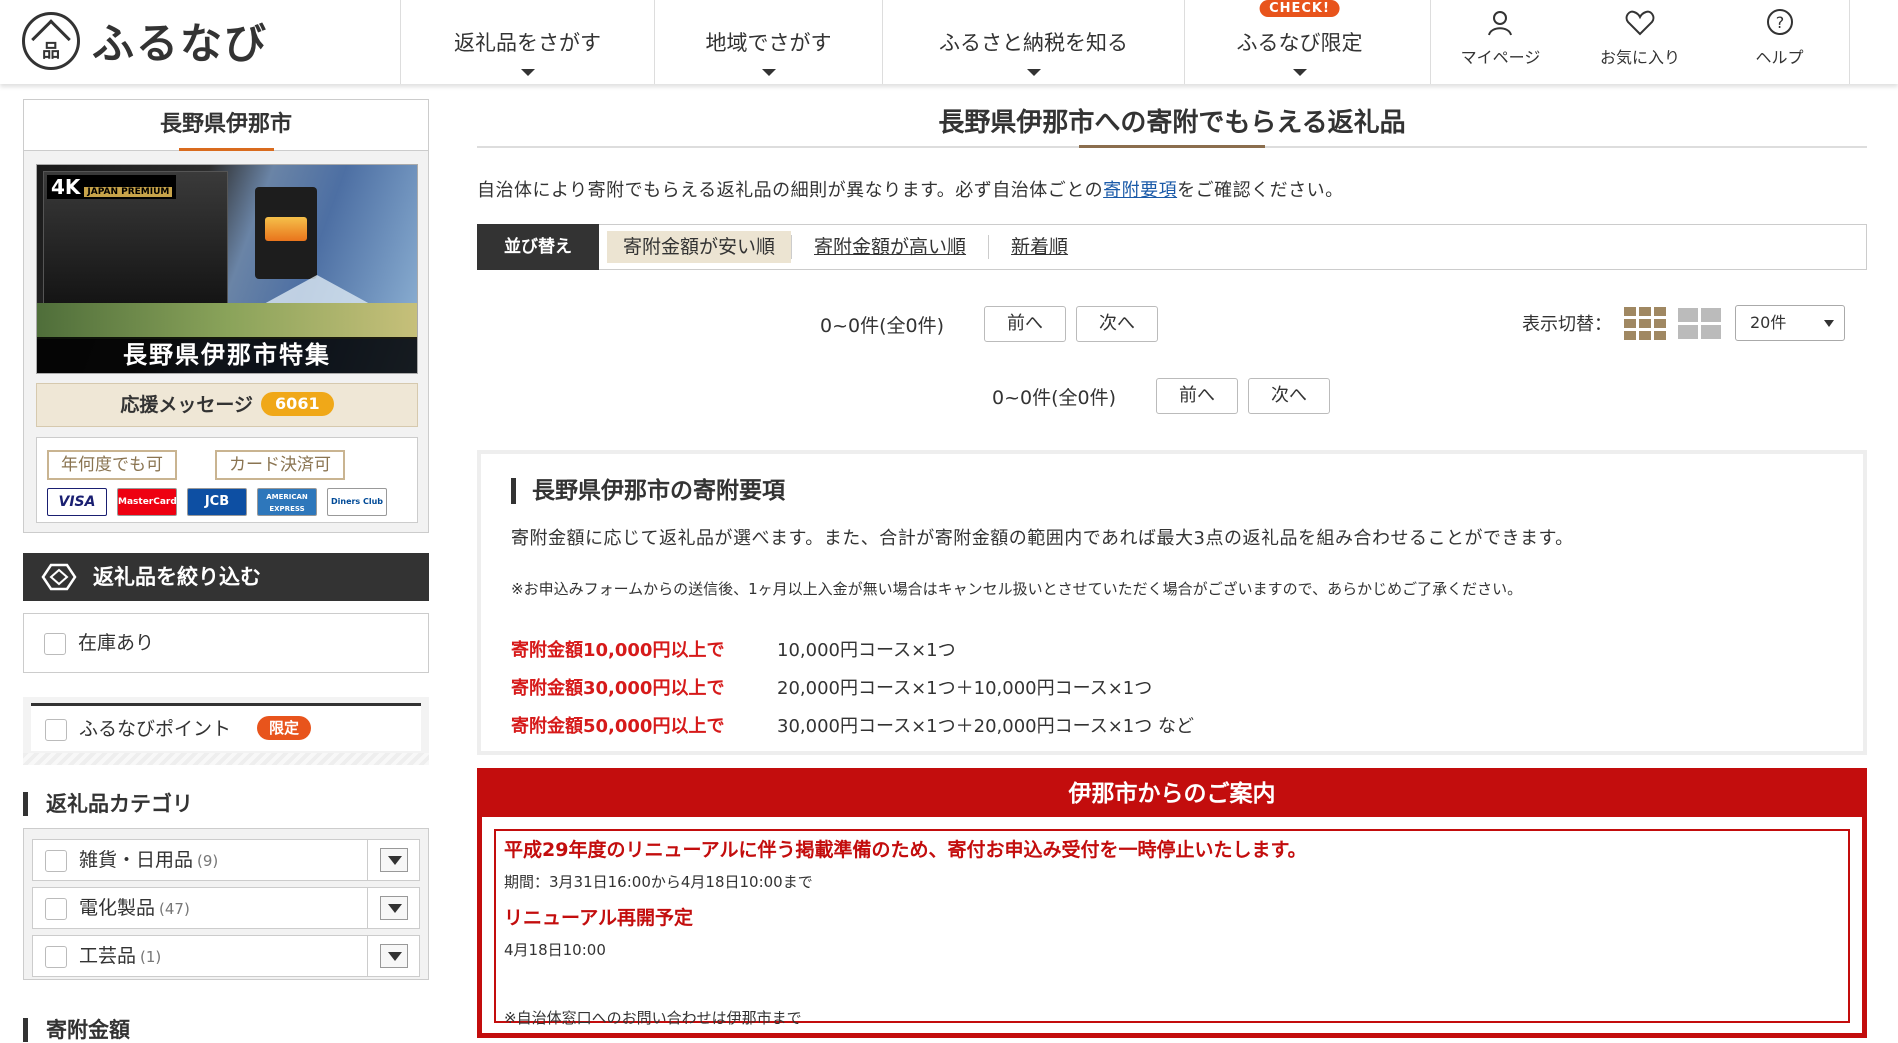 The width and height of the screenshot is (1898, 1043). I want to click on pager-top: 0~0件(全0件) 前へ 次へ, so click(994, 324).